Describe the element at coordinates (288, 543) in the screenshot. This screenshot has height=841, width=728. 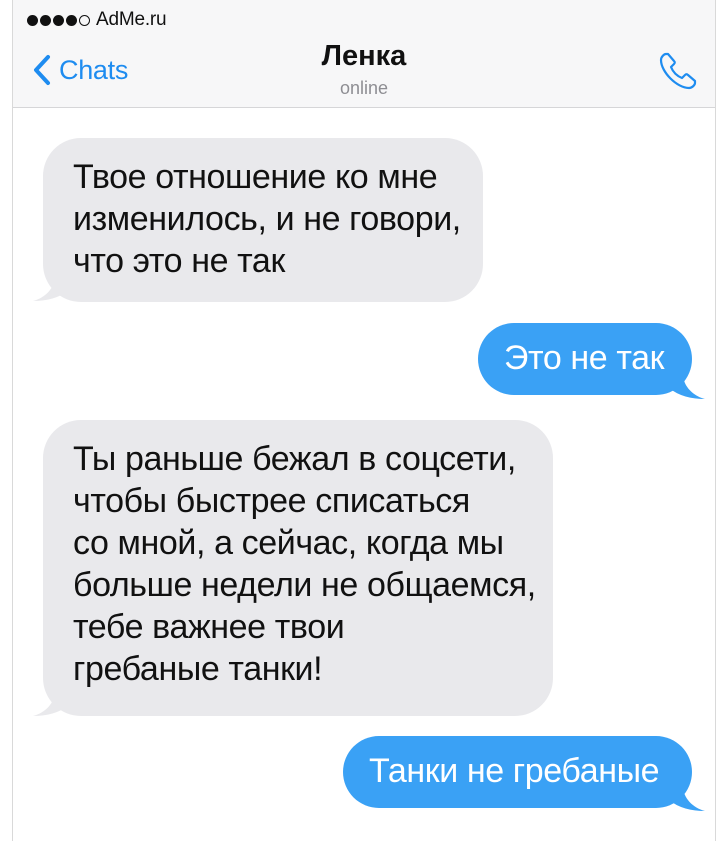
I see `message-line: со мной, а сейчас, когда мы` at that location.